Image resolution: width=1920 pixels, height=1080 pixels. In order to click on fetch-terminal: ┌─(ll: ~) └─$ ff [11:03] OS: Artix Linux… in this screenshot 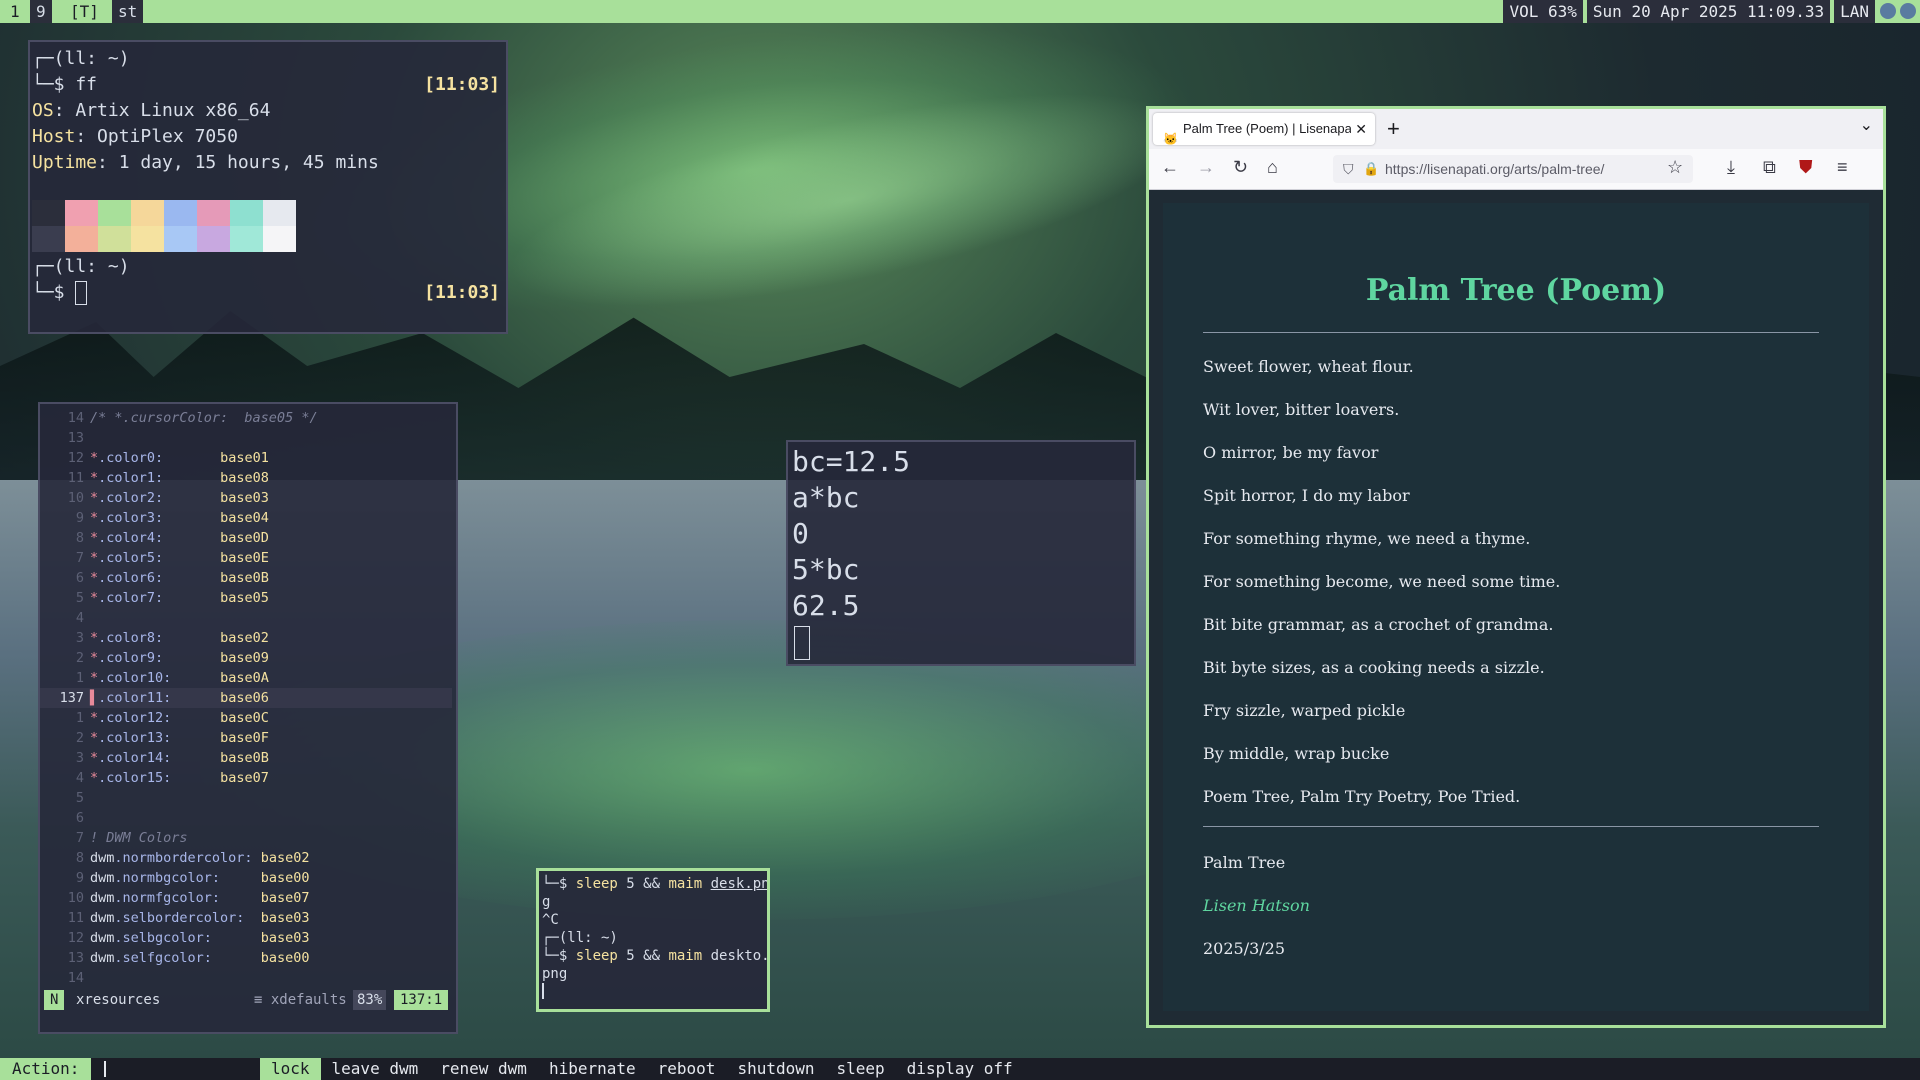, I will do `click(268, 187)`.